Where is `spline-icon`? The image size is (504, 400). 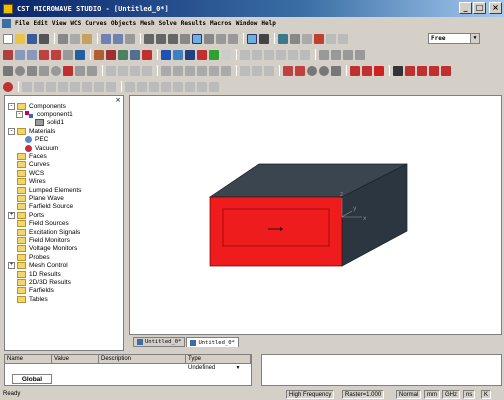 spline-icon is located at coordinates (355, 70).